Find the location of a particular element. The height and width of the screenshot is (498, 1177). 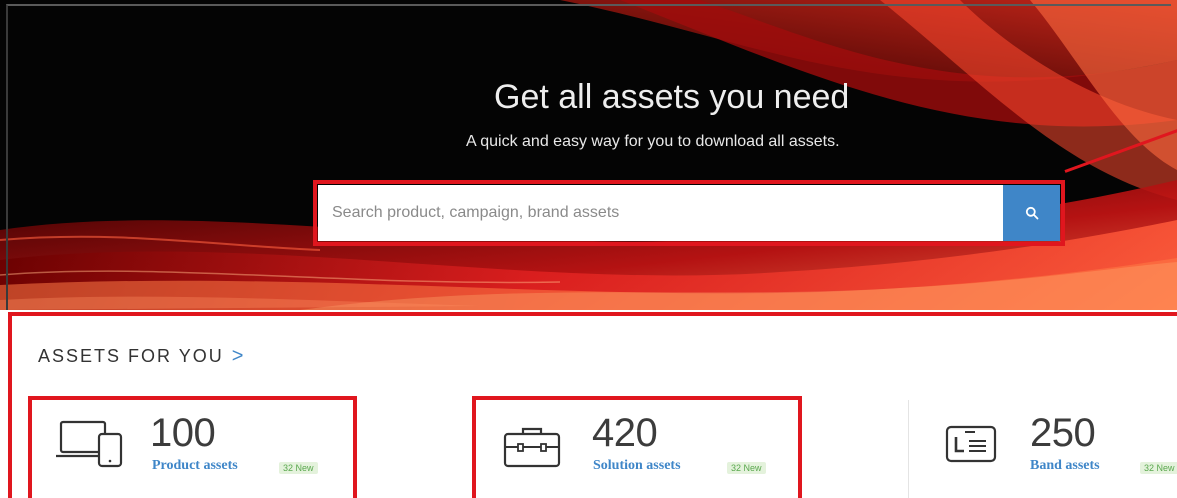

assets-for-you-link: ASSETS FOR YOU > is located at coordinates (140, 356).